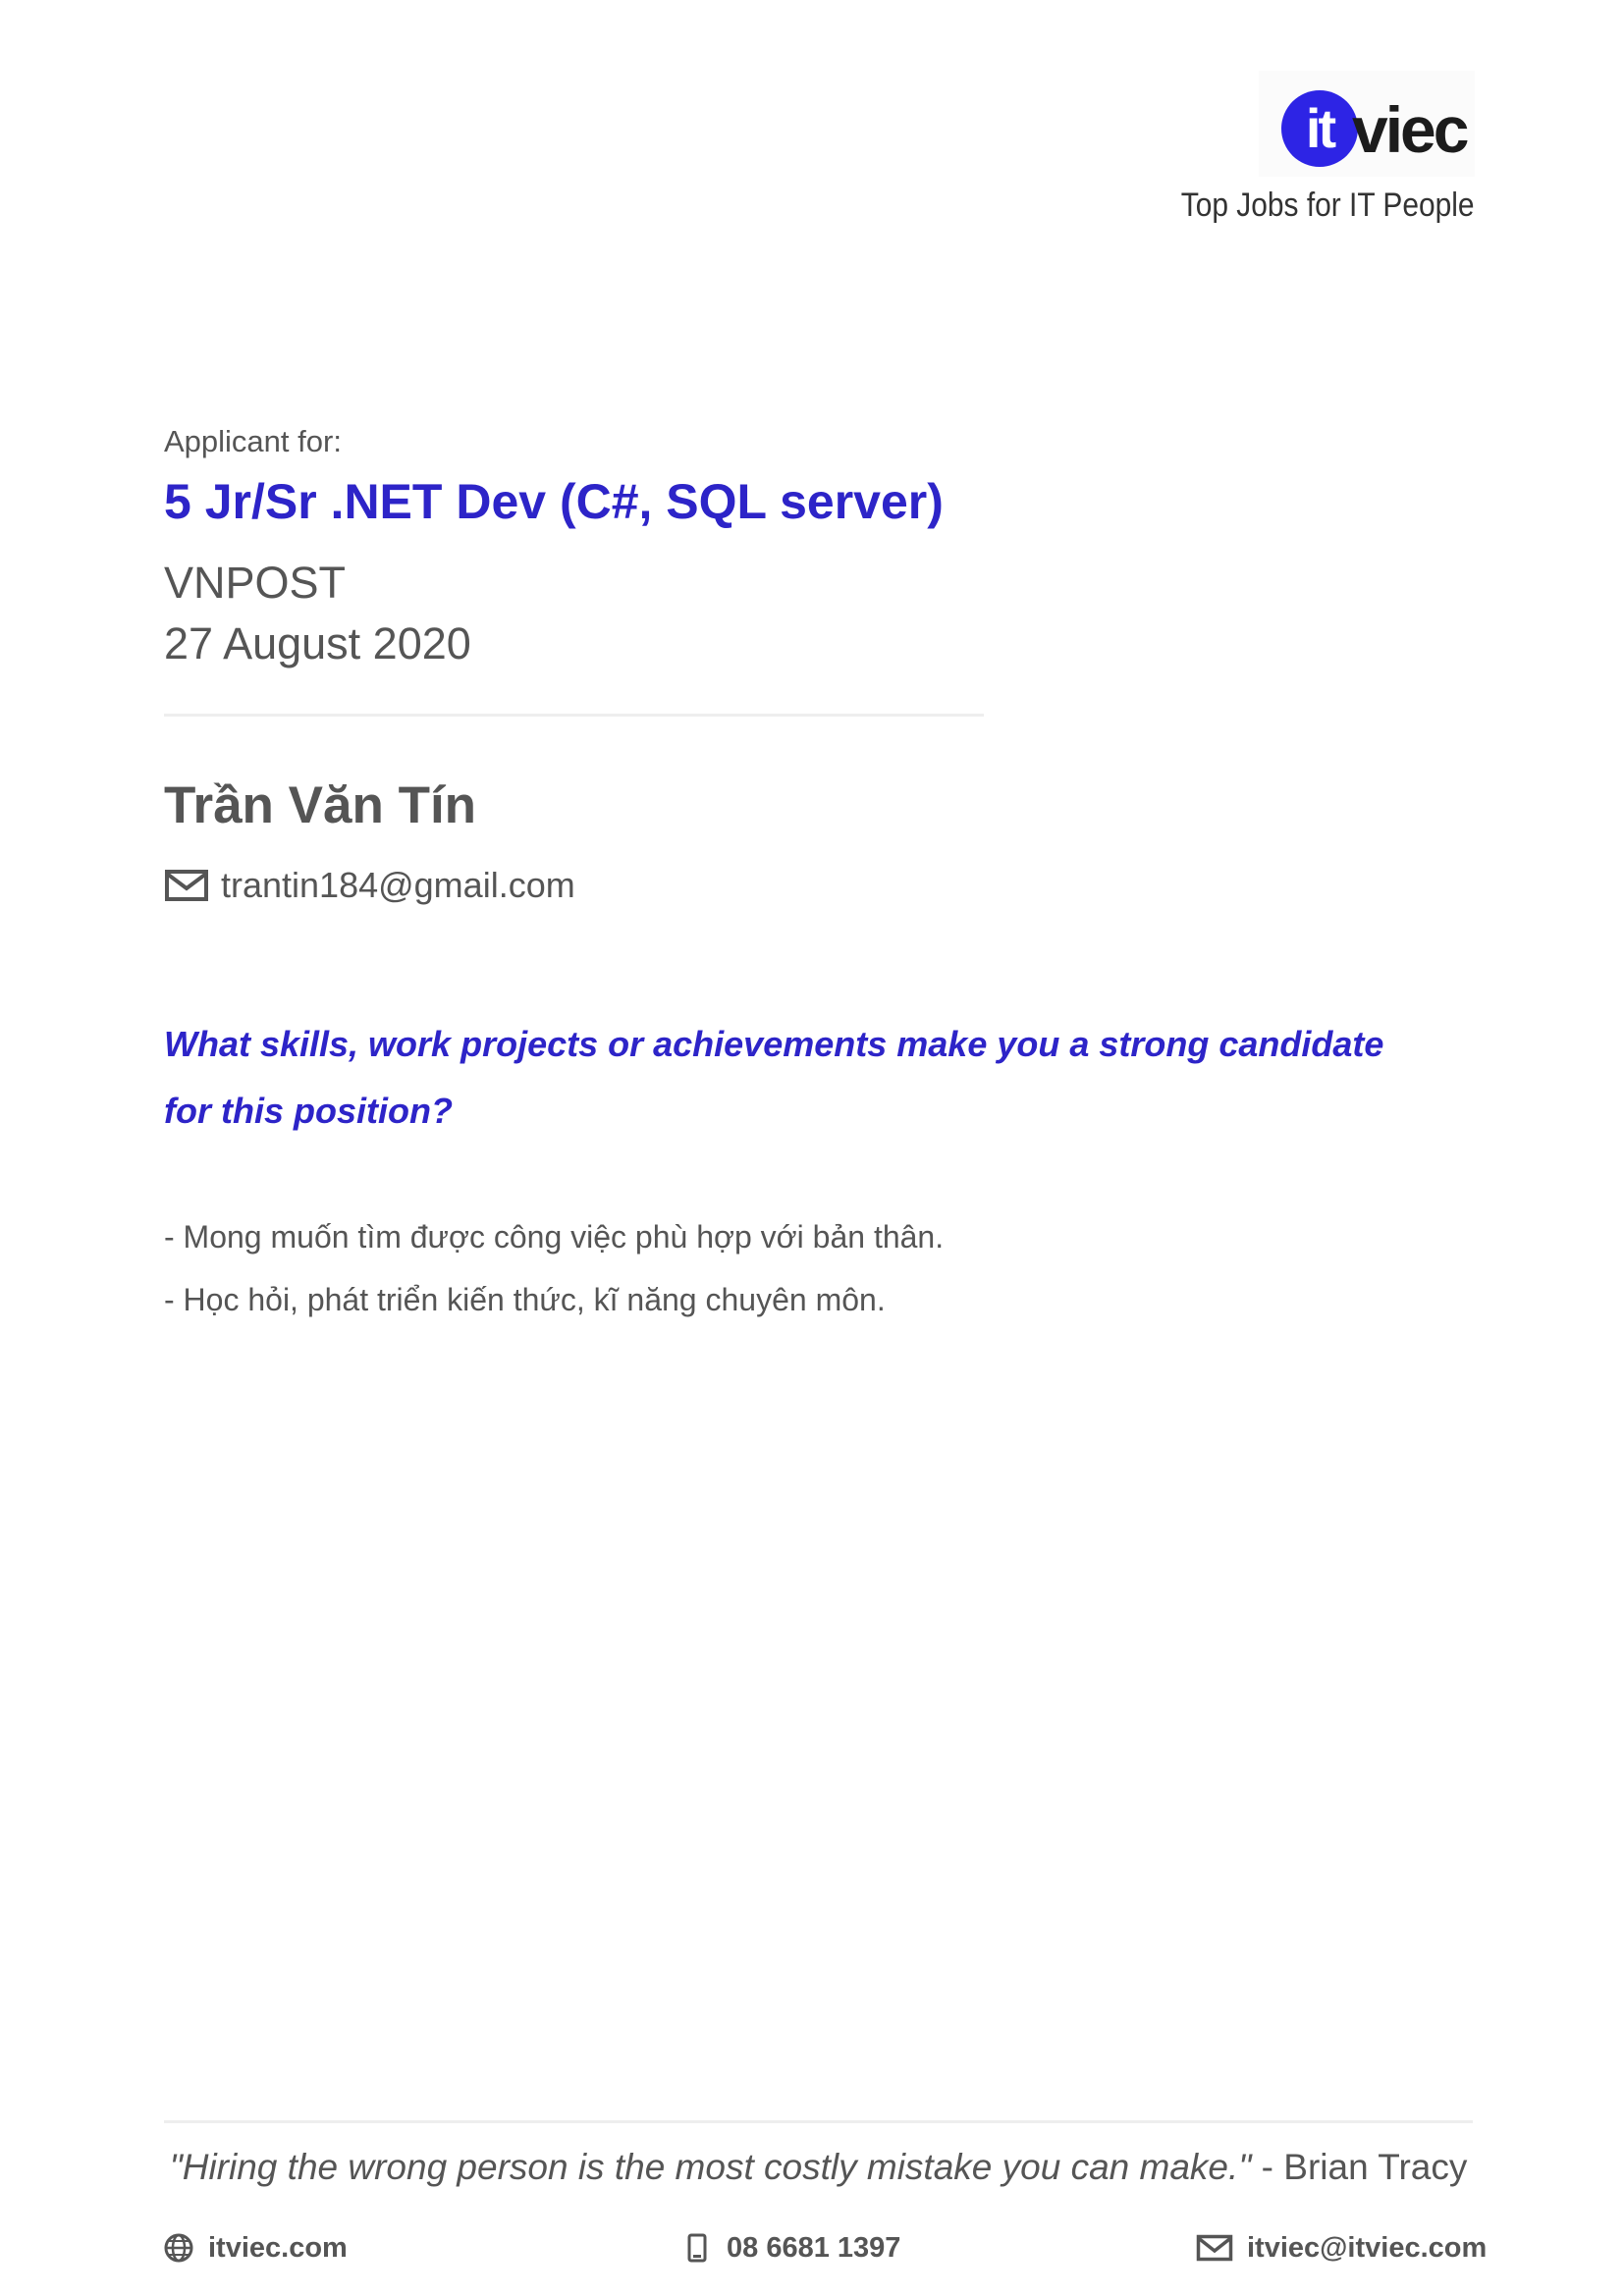 This screenshot has width=1624, height=2296. What do you see at coordinates (253, 441) in the screenshot?
I see `applicant-label: Applicant for:` at bounding box center [253, 441].